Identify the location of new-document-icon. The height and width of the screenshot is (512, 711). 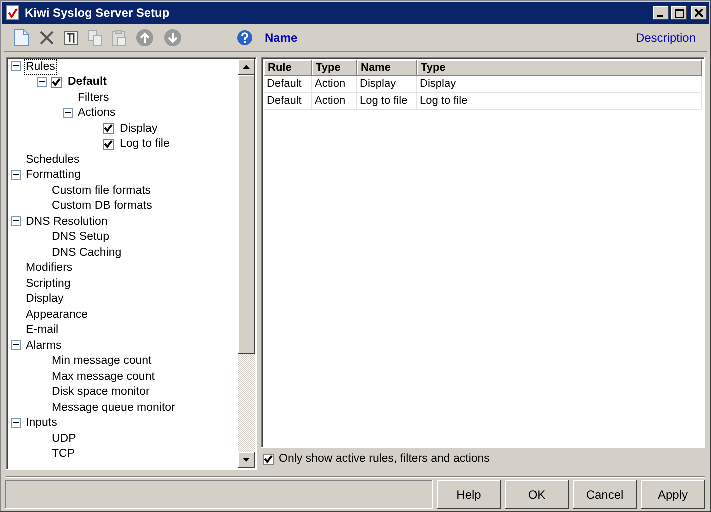
(22, 38).